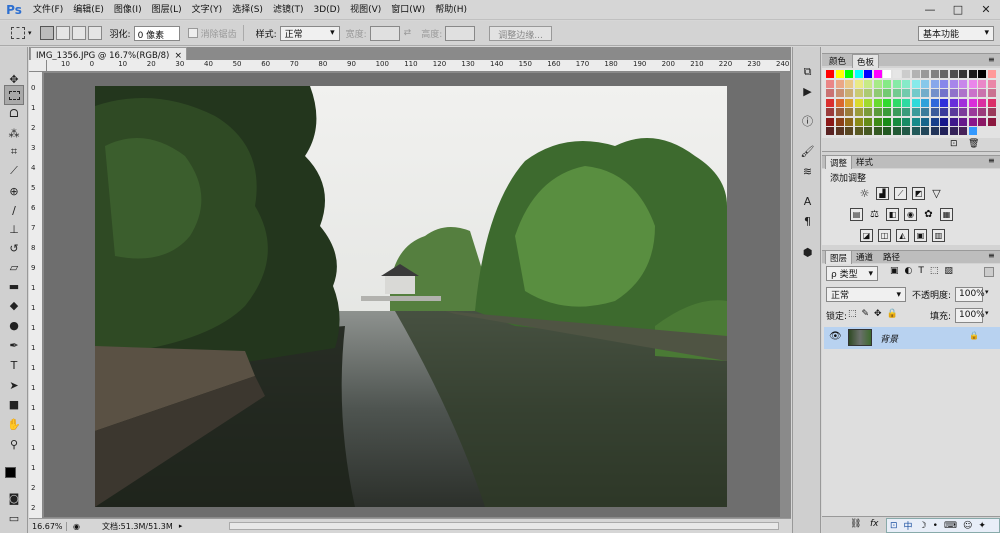 The height and width of the screenshot is (533, 1000). I want to click on ruler-origin, so click(38, 66).